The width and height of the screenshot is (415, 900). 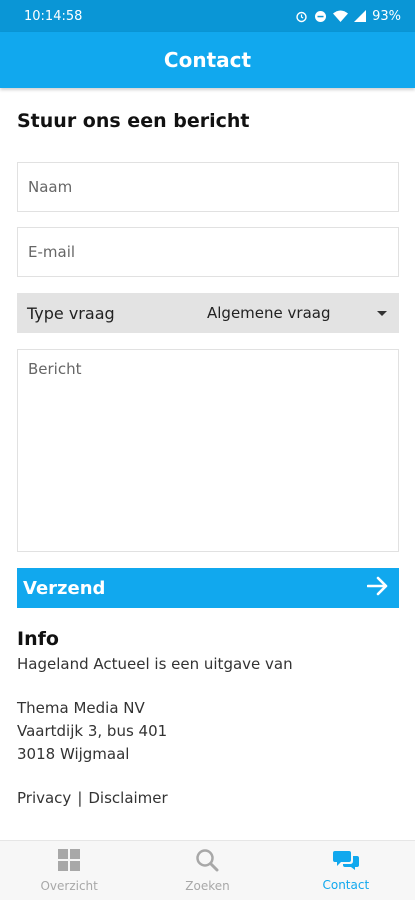 What do you see at coordinates (155, 664) in the screenshot?
I see `publisher-line: Hageland Actueel is een uitgave van` at bounding box center [155, 664].